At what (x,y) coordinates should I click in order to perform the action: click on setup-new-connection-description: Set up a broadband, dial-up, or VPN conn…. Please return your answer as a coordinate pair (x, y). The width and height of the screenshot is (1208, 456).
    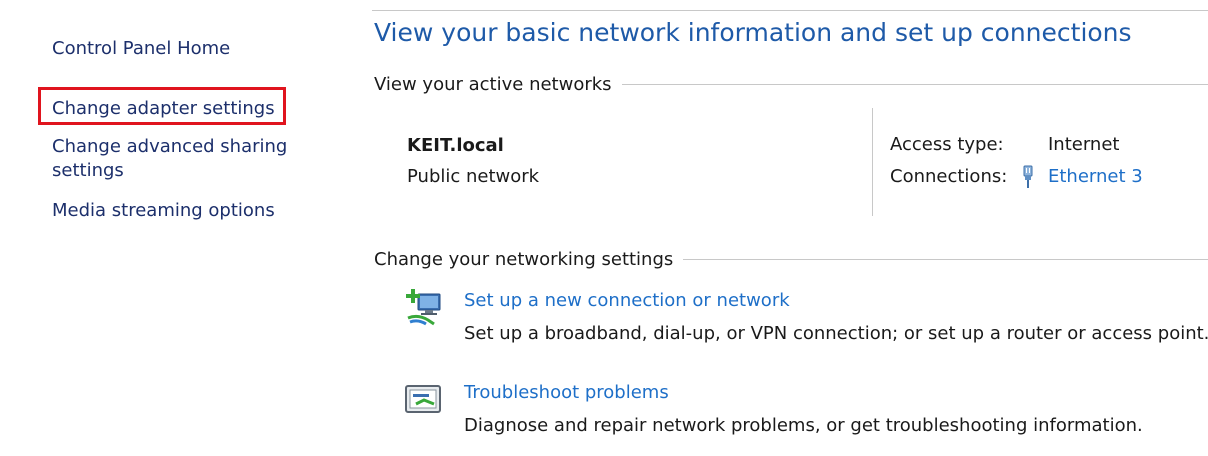
    Looking at the image, I should click on (836, 333).